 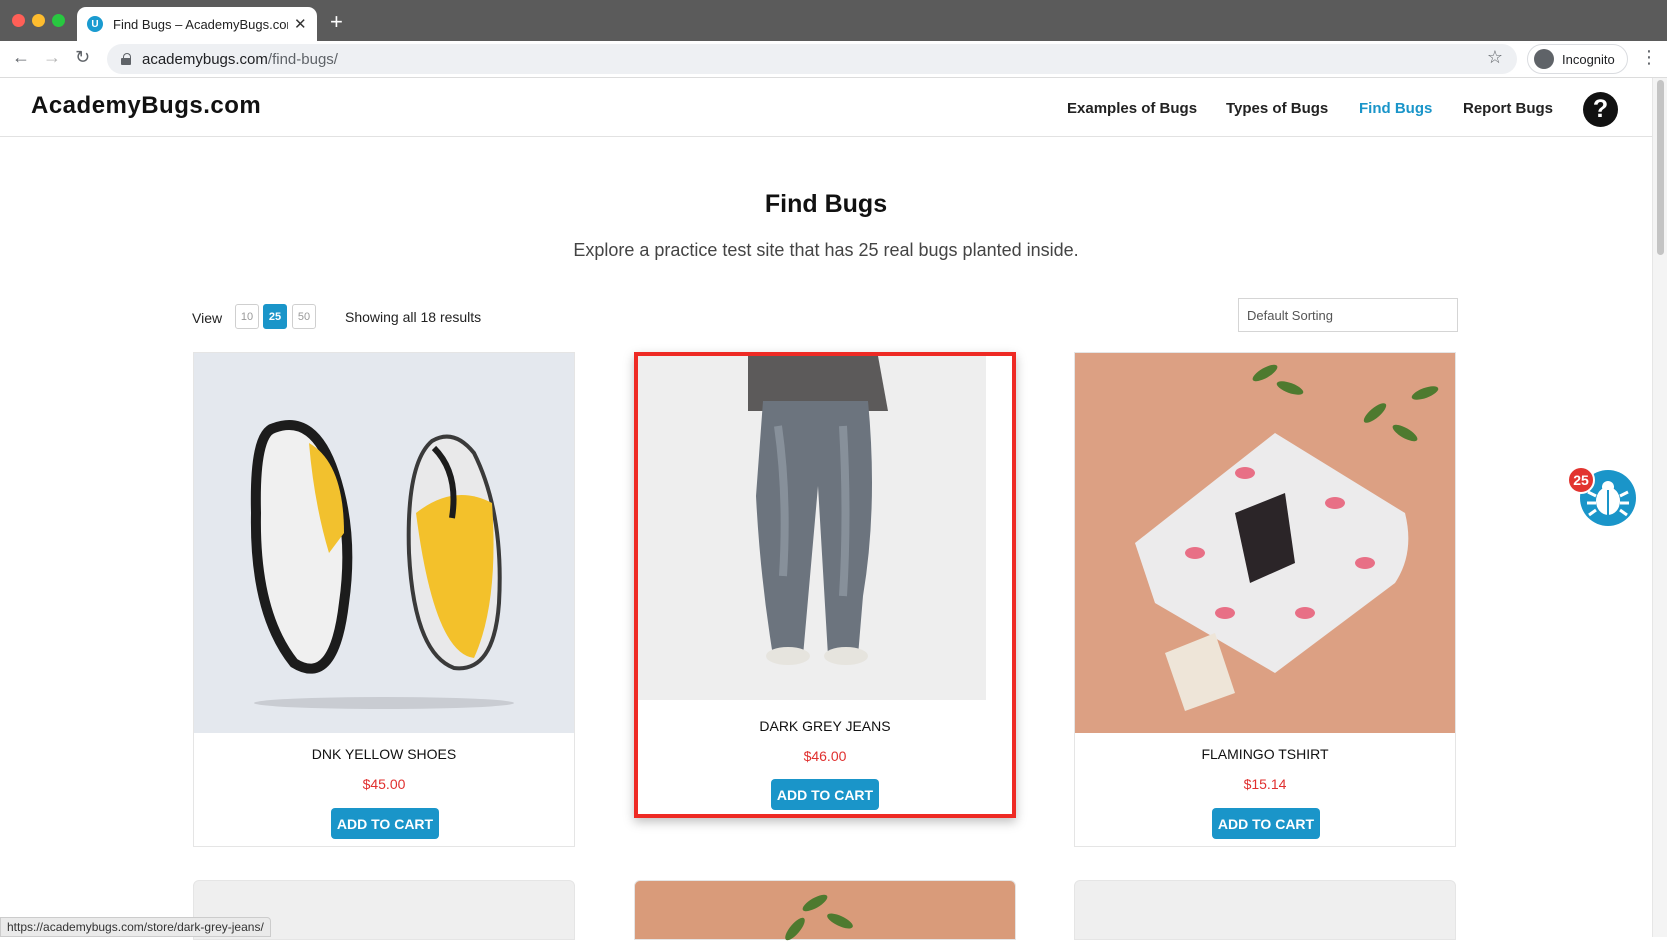 I want to click on product-card: Flamingo Tshirt $15.14 ADD TO CART, so click(x=1265, y=599).